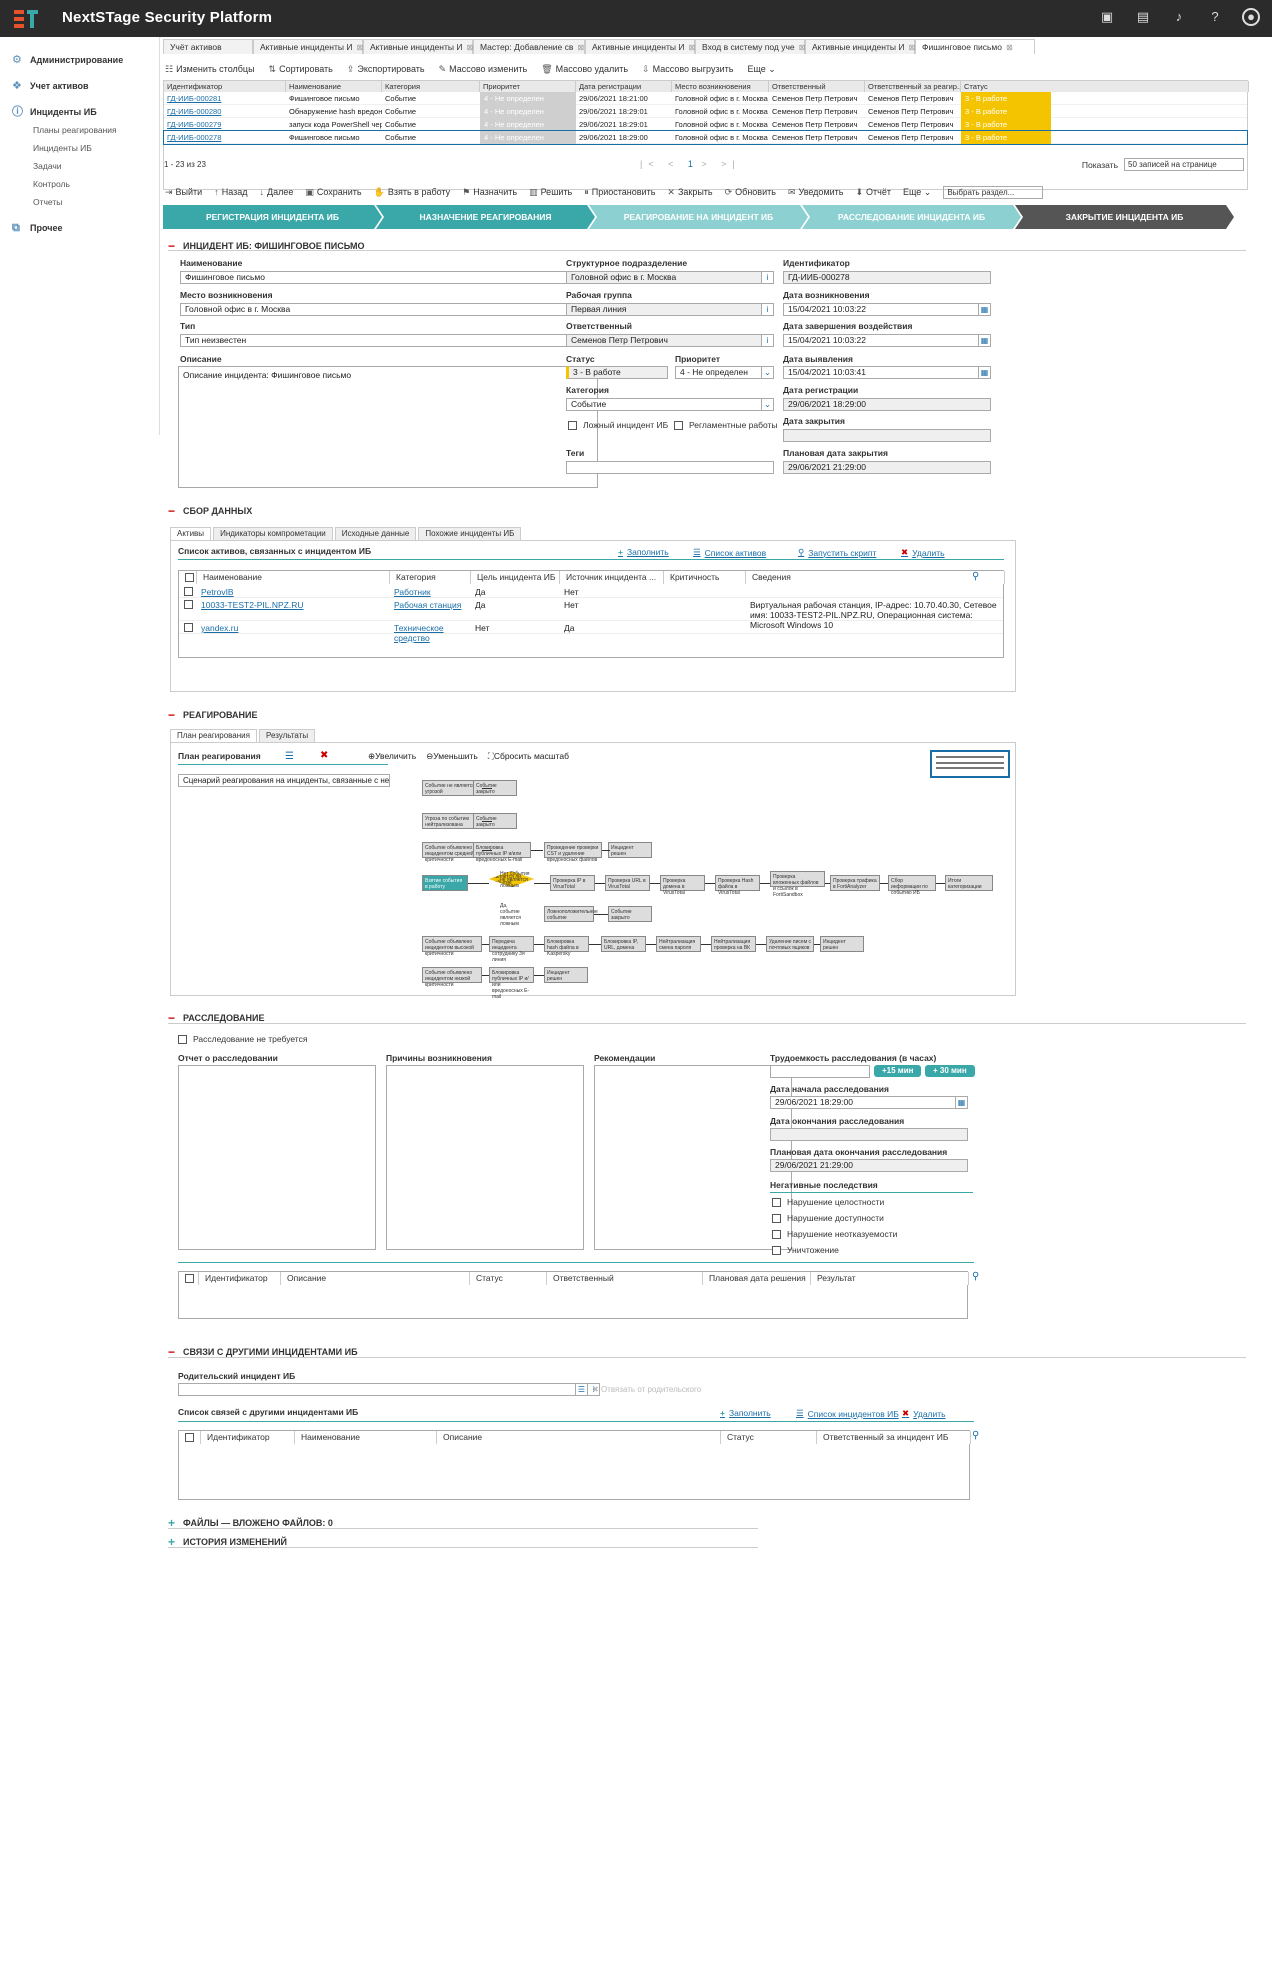  Describe the element at coordinates (737, 885) in the screenshot. I see `flow-node: Проверка Hash файла в VirusTotal` at that location.